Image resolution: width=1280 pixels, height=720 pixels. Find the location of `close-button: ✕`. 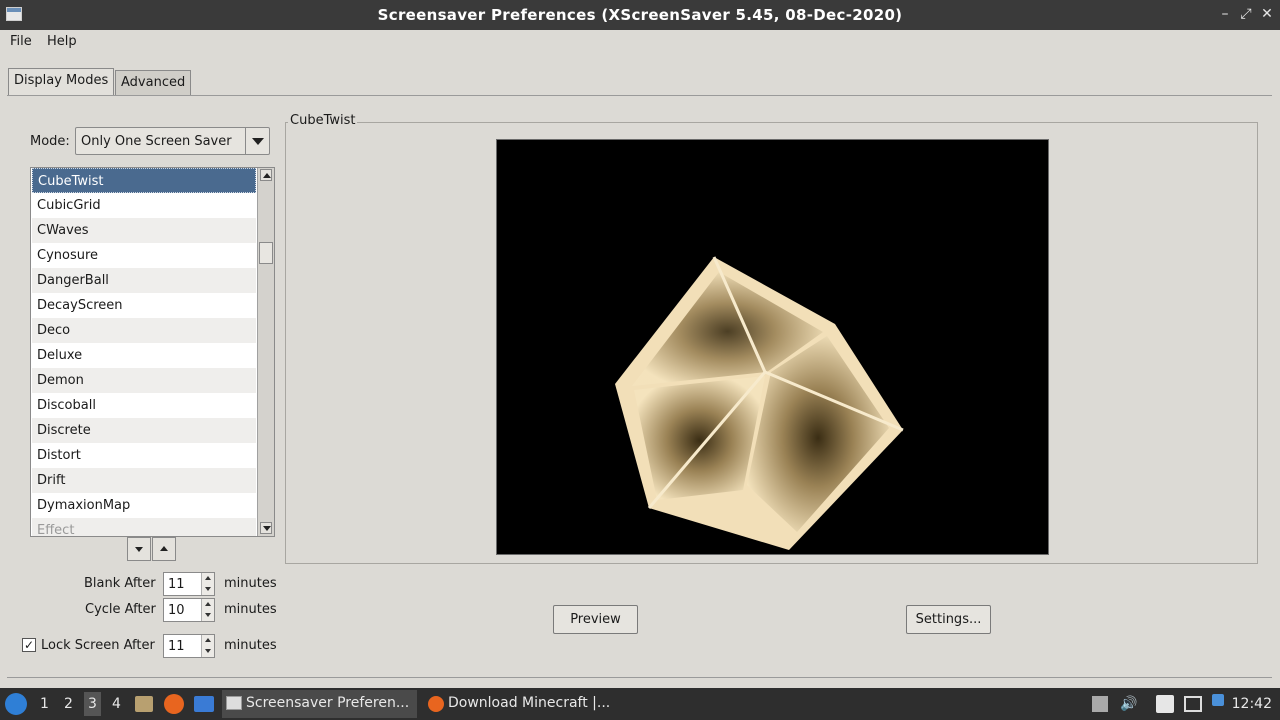

close-button: ✕ is located at coordinates (1267, 14).